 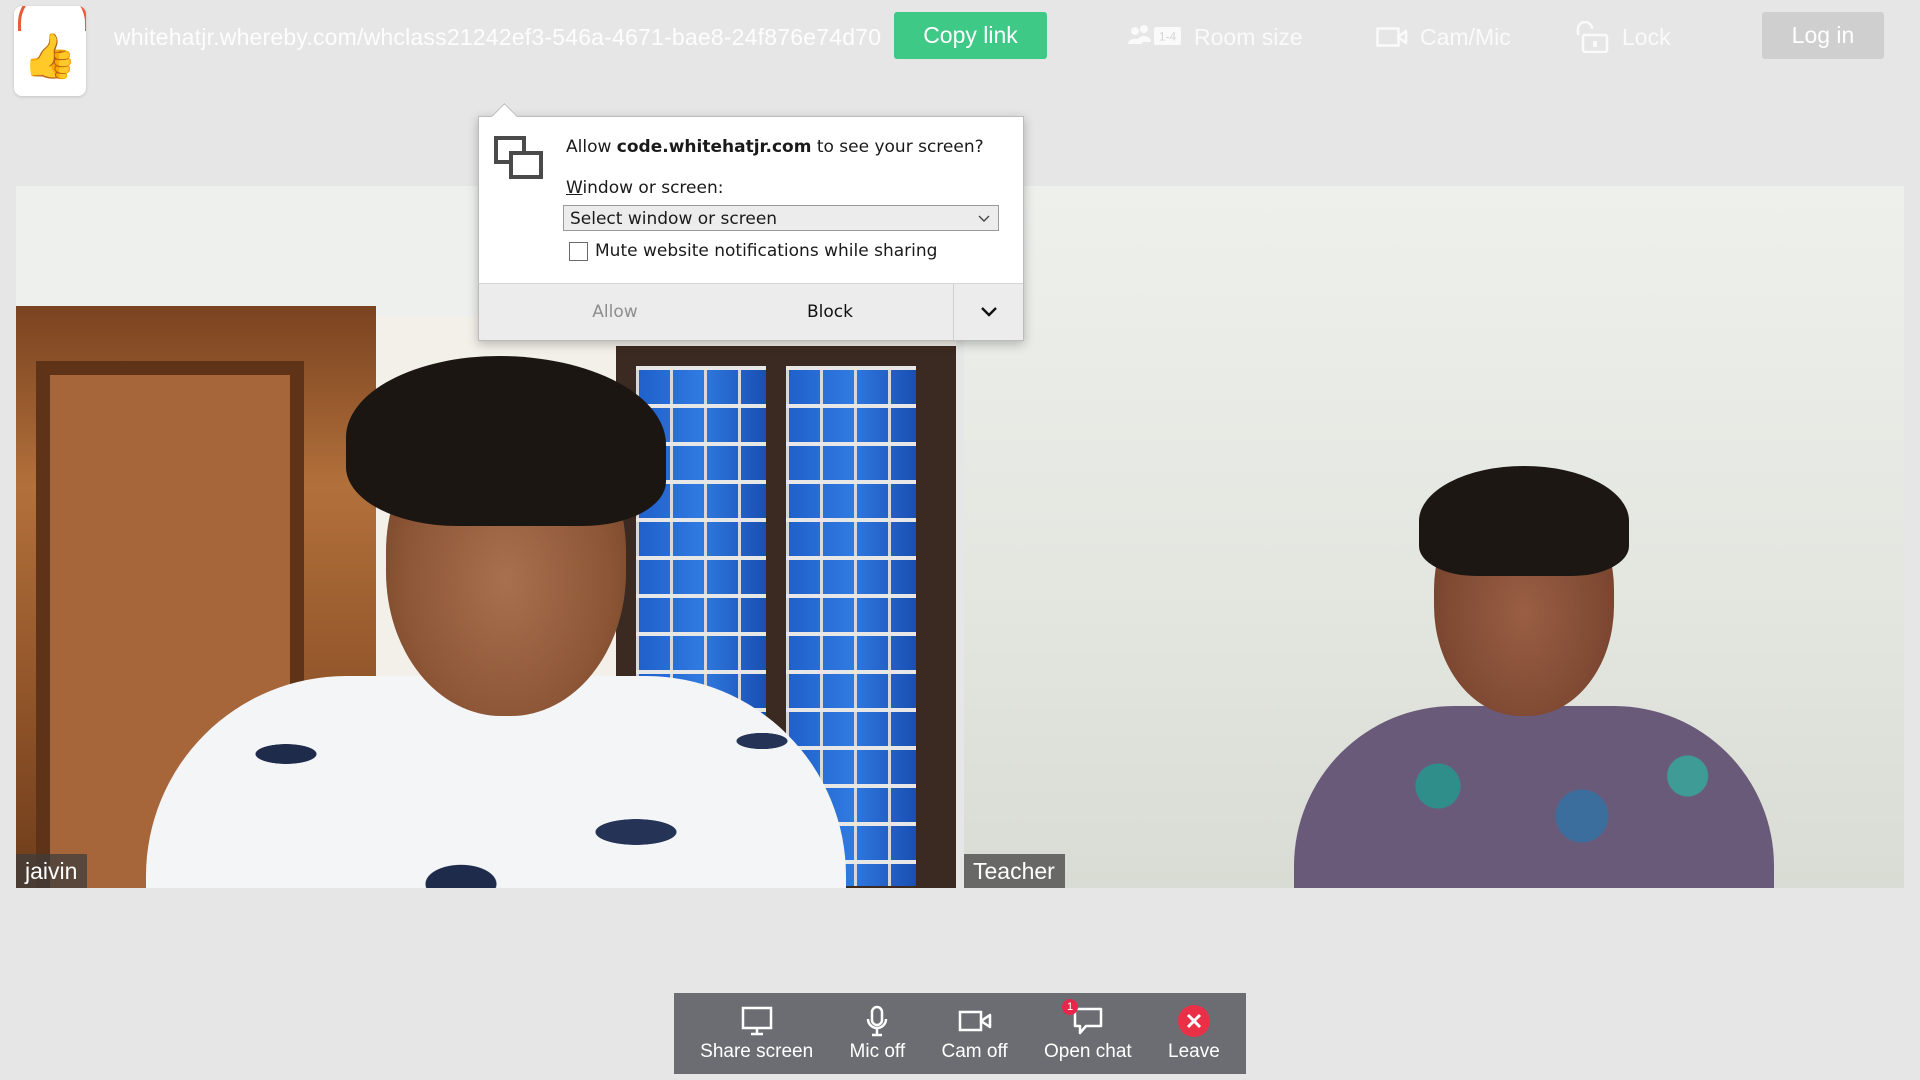 What do you see at coordinates (1154, 35) in the screenshot?
I see `people-icon: 1-4` at bounding box center [1154, 35].